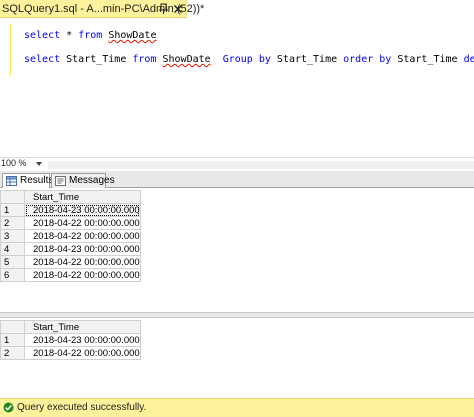  I want to click on message-icon, so click(60, 181).